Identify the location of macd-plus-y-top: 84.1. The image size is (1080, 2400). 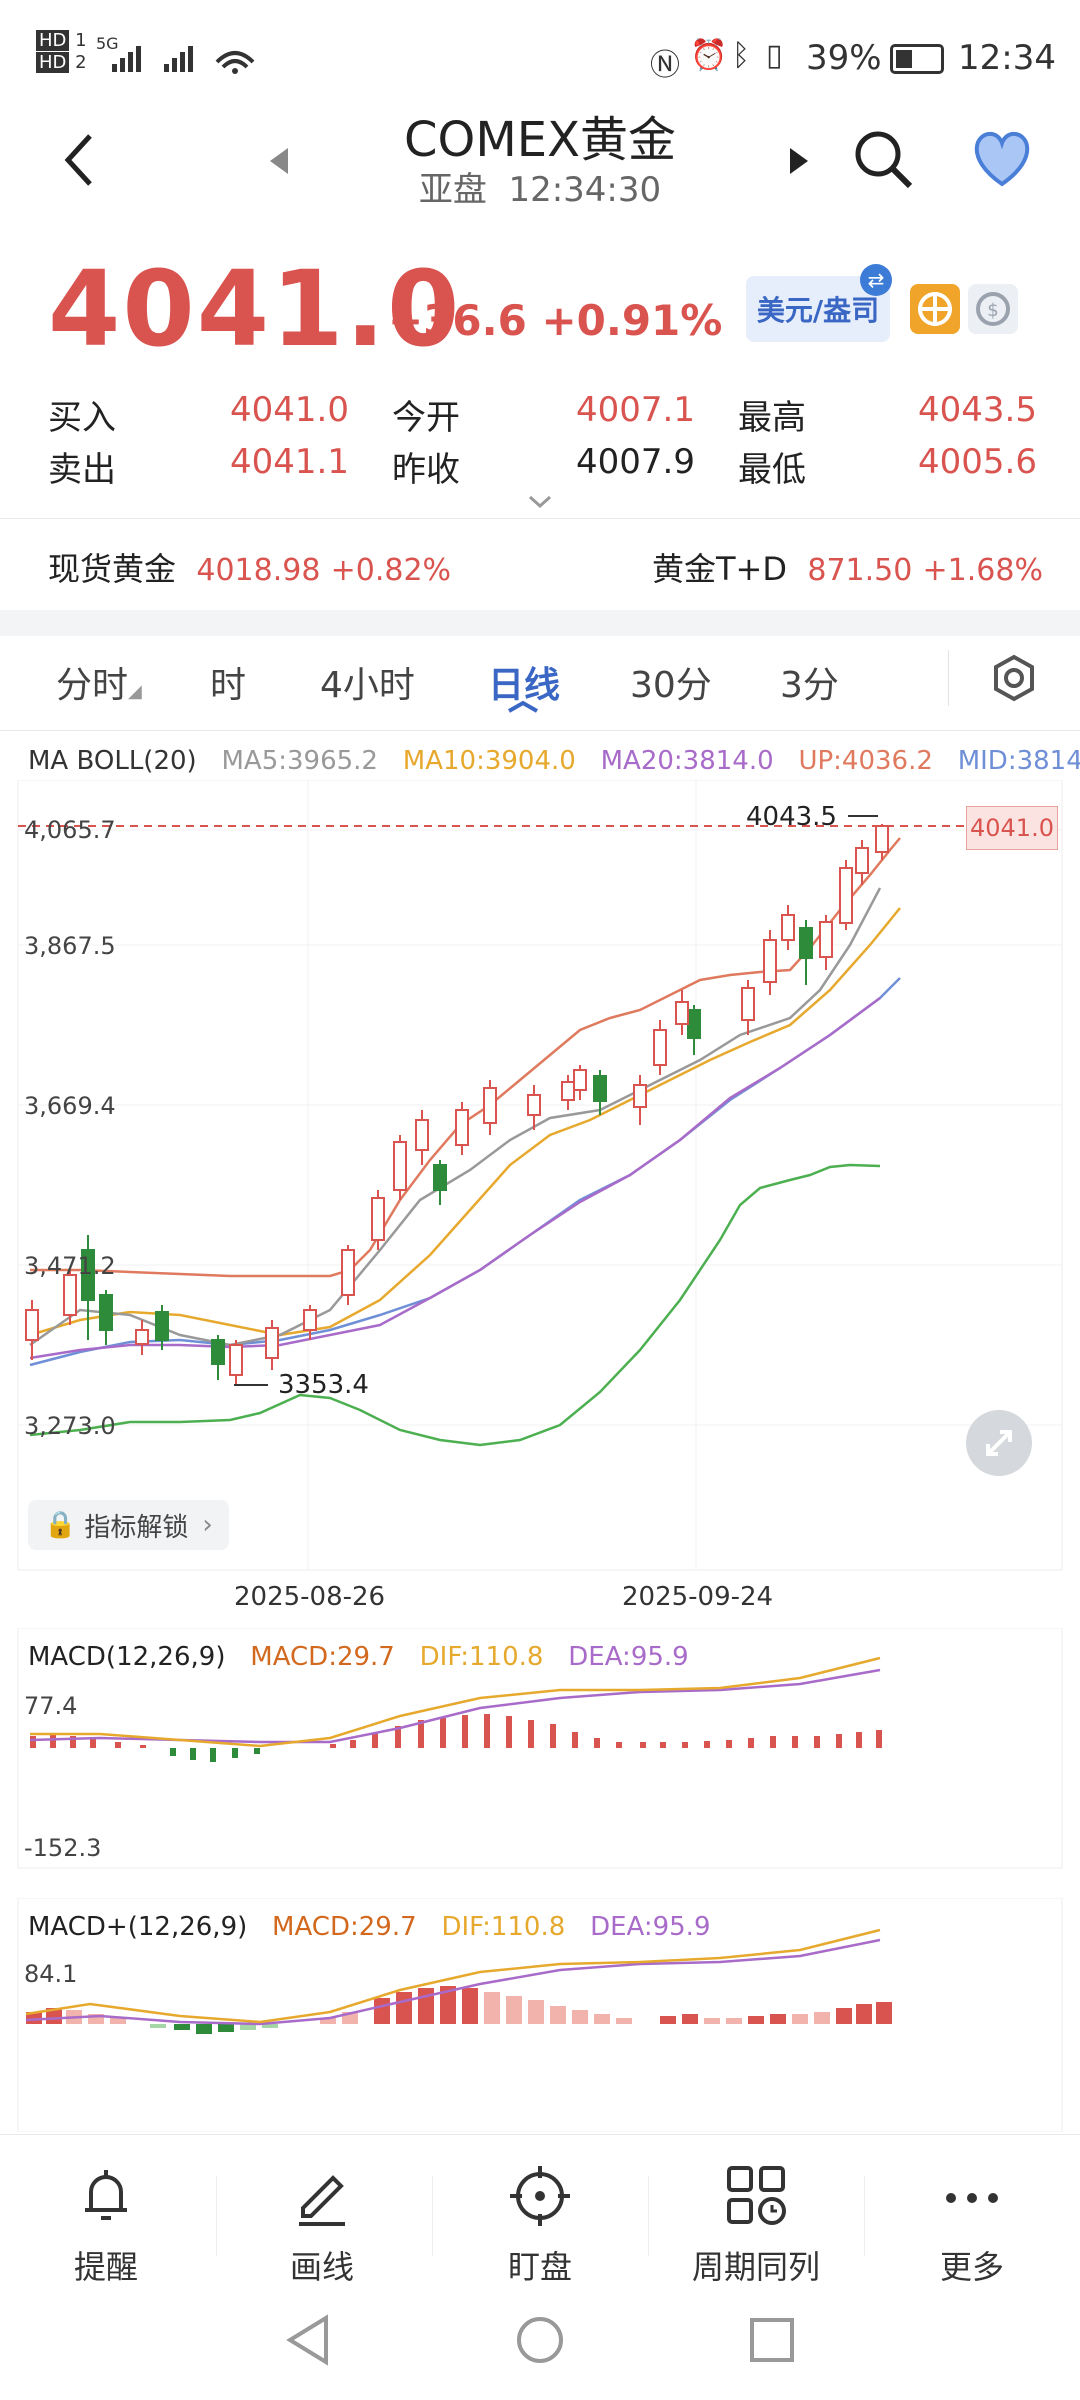
(51, 1974).